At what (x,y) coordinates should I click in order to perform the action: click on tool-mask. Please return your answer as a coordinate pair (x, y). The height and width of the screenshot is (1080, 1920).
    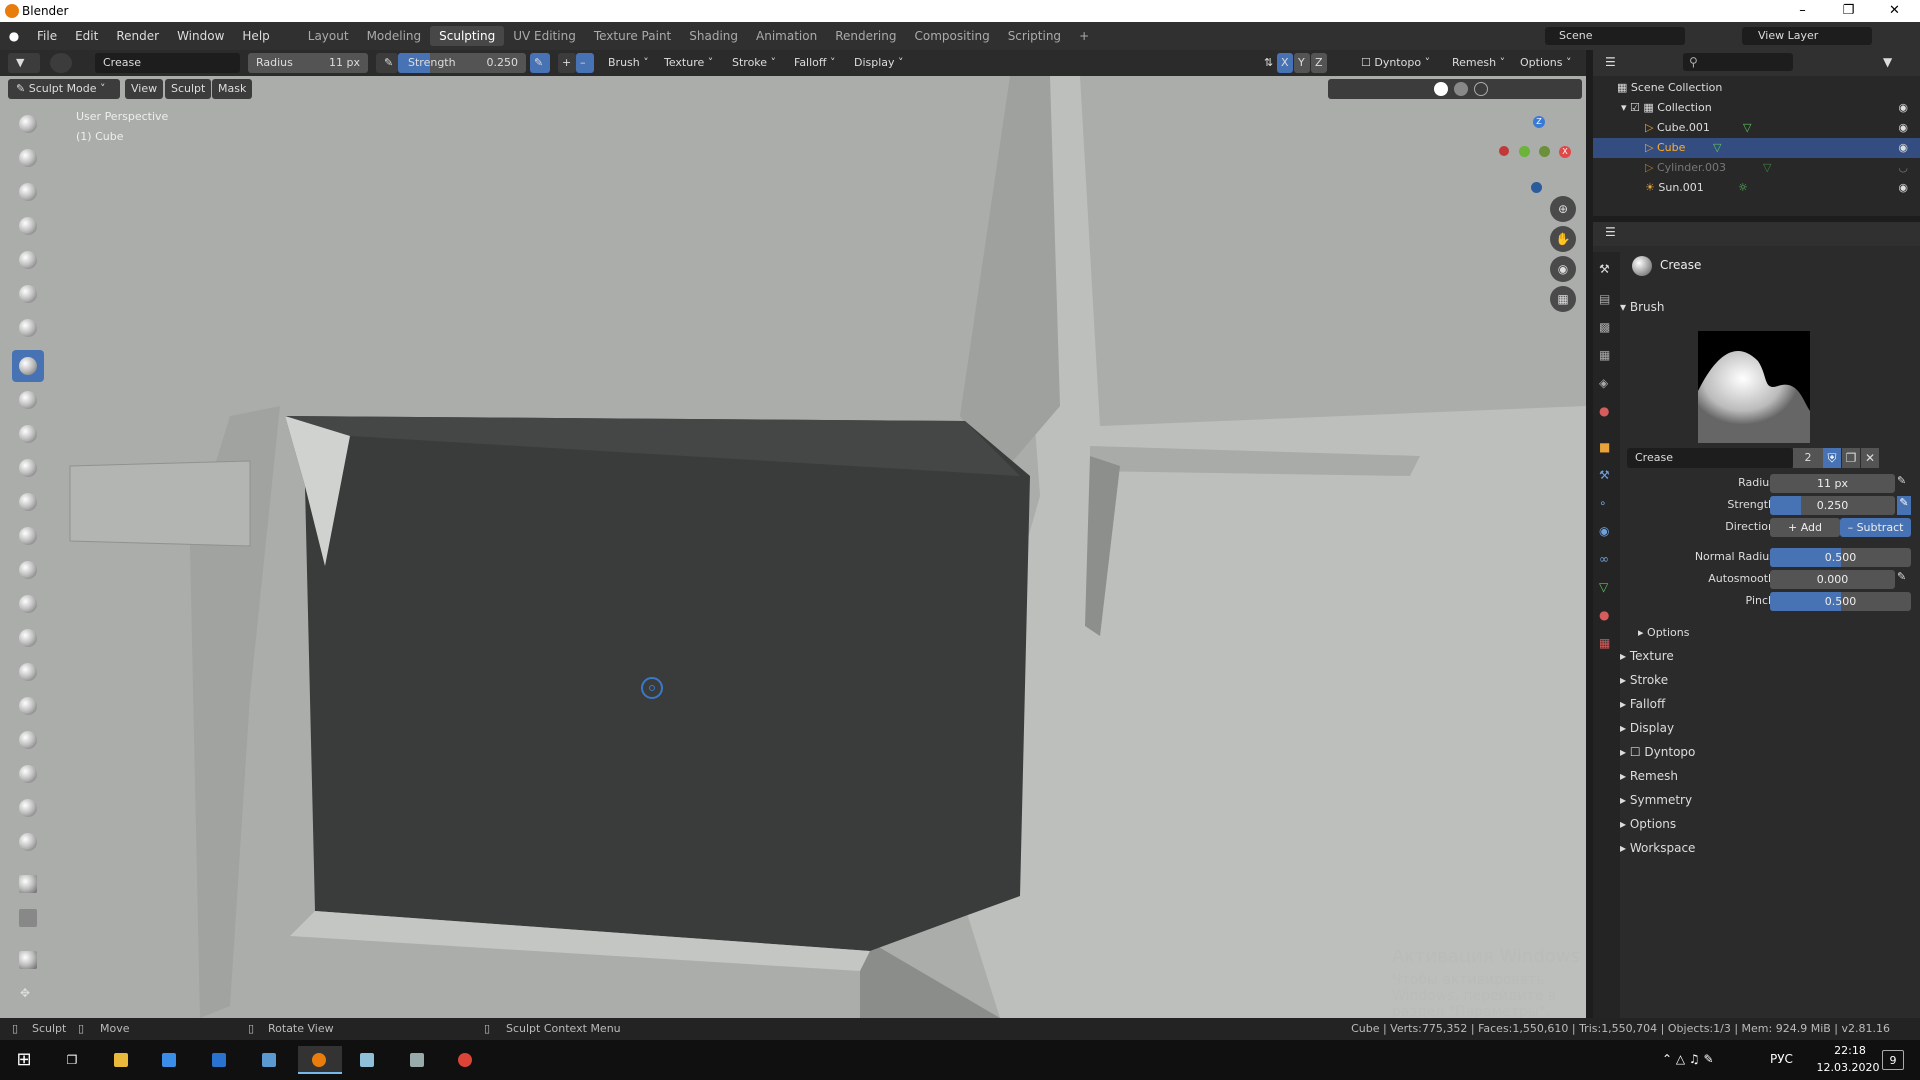
    Looking at the image, I should click on (28, 842).